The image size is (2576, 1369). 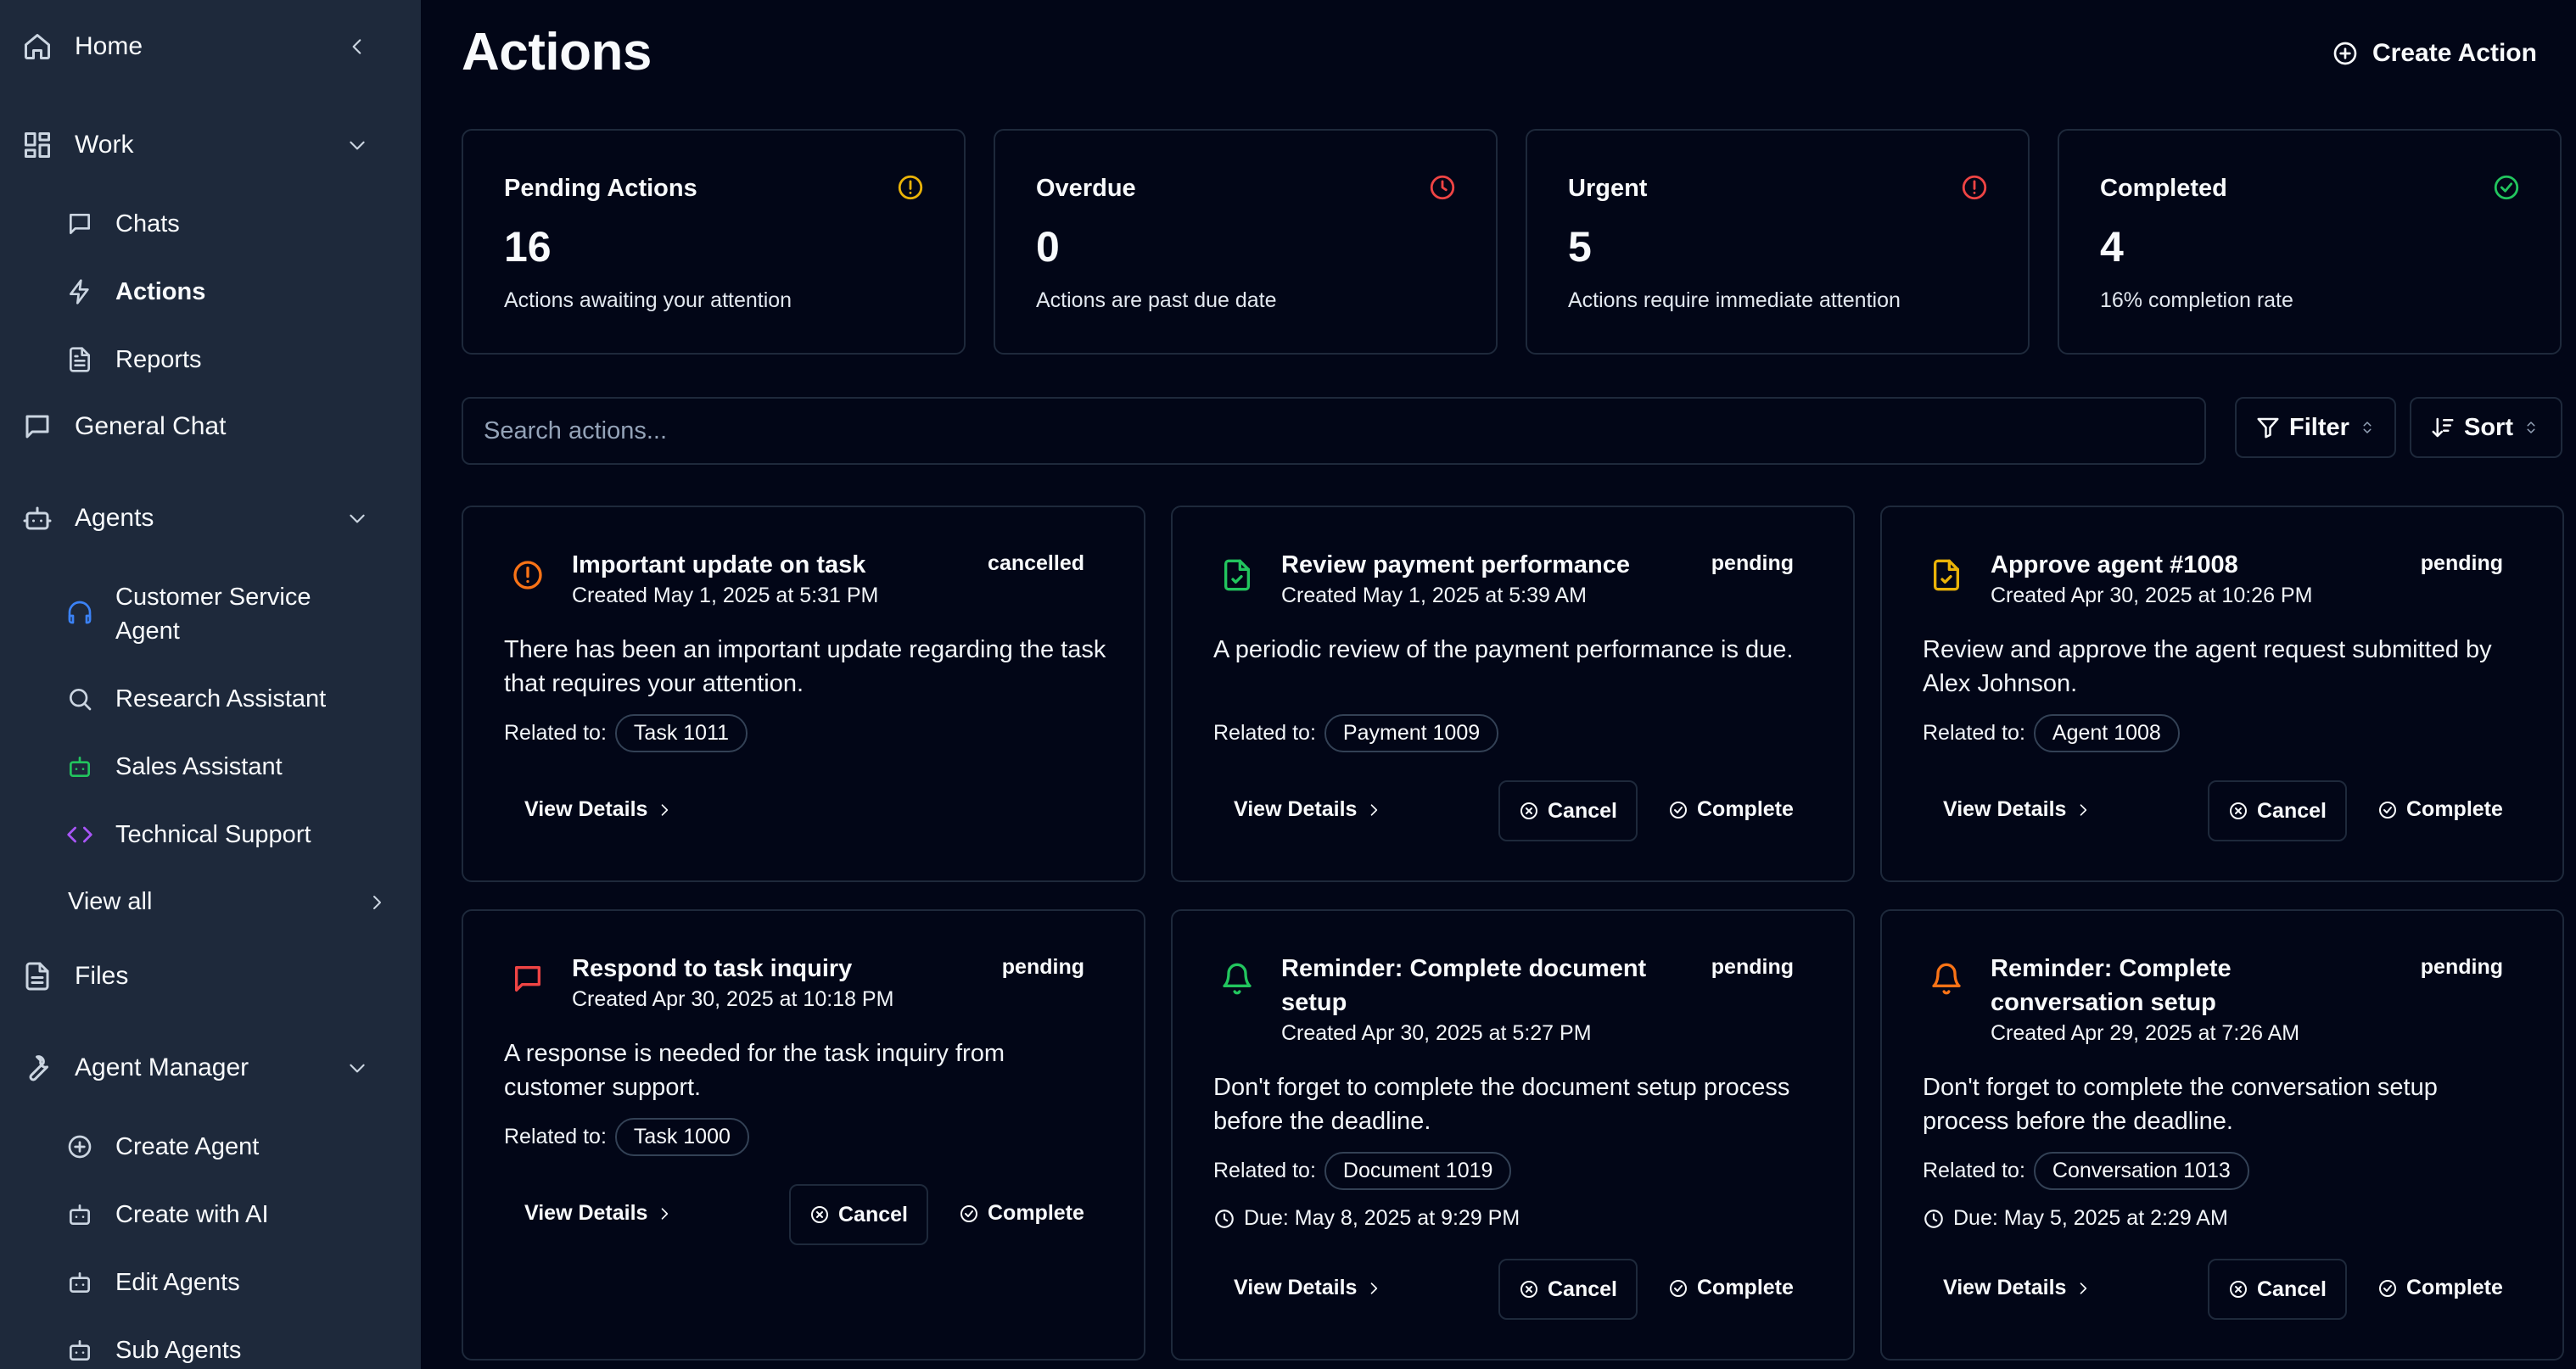 I want to click on sort-button: Sort, so click(x=2486, y=427).